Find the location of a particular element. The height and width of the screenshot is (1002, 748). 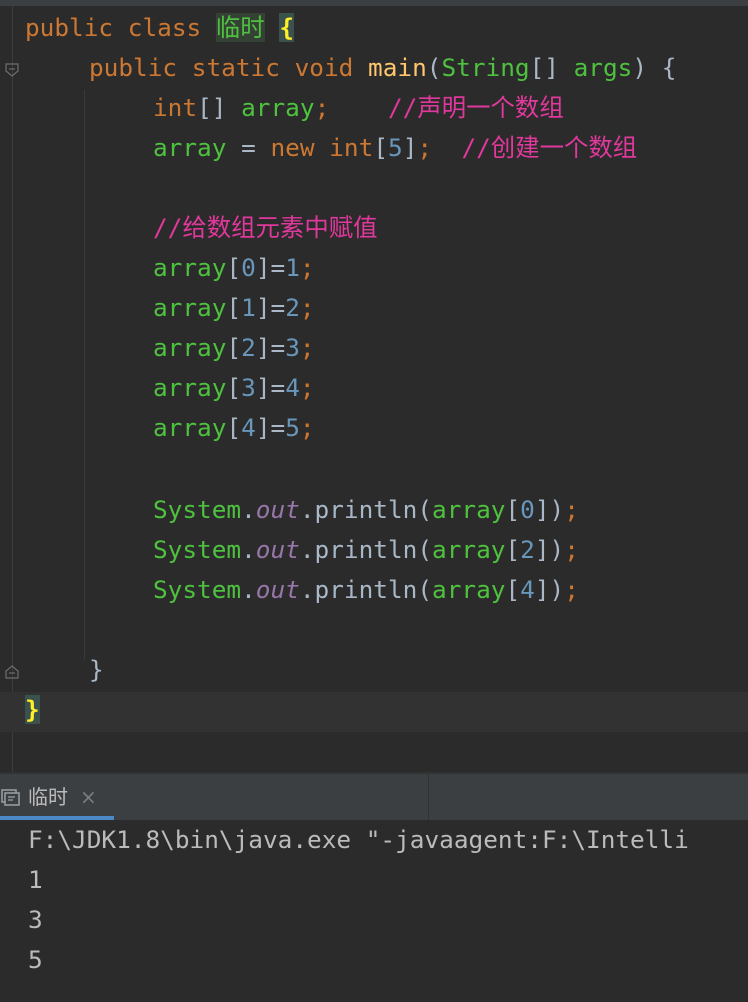

index: 3 is located at coordinates (248, 387).